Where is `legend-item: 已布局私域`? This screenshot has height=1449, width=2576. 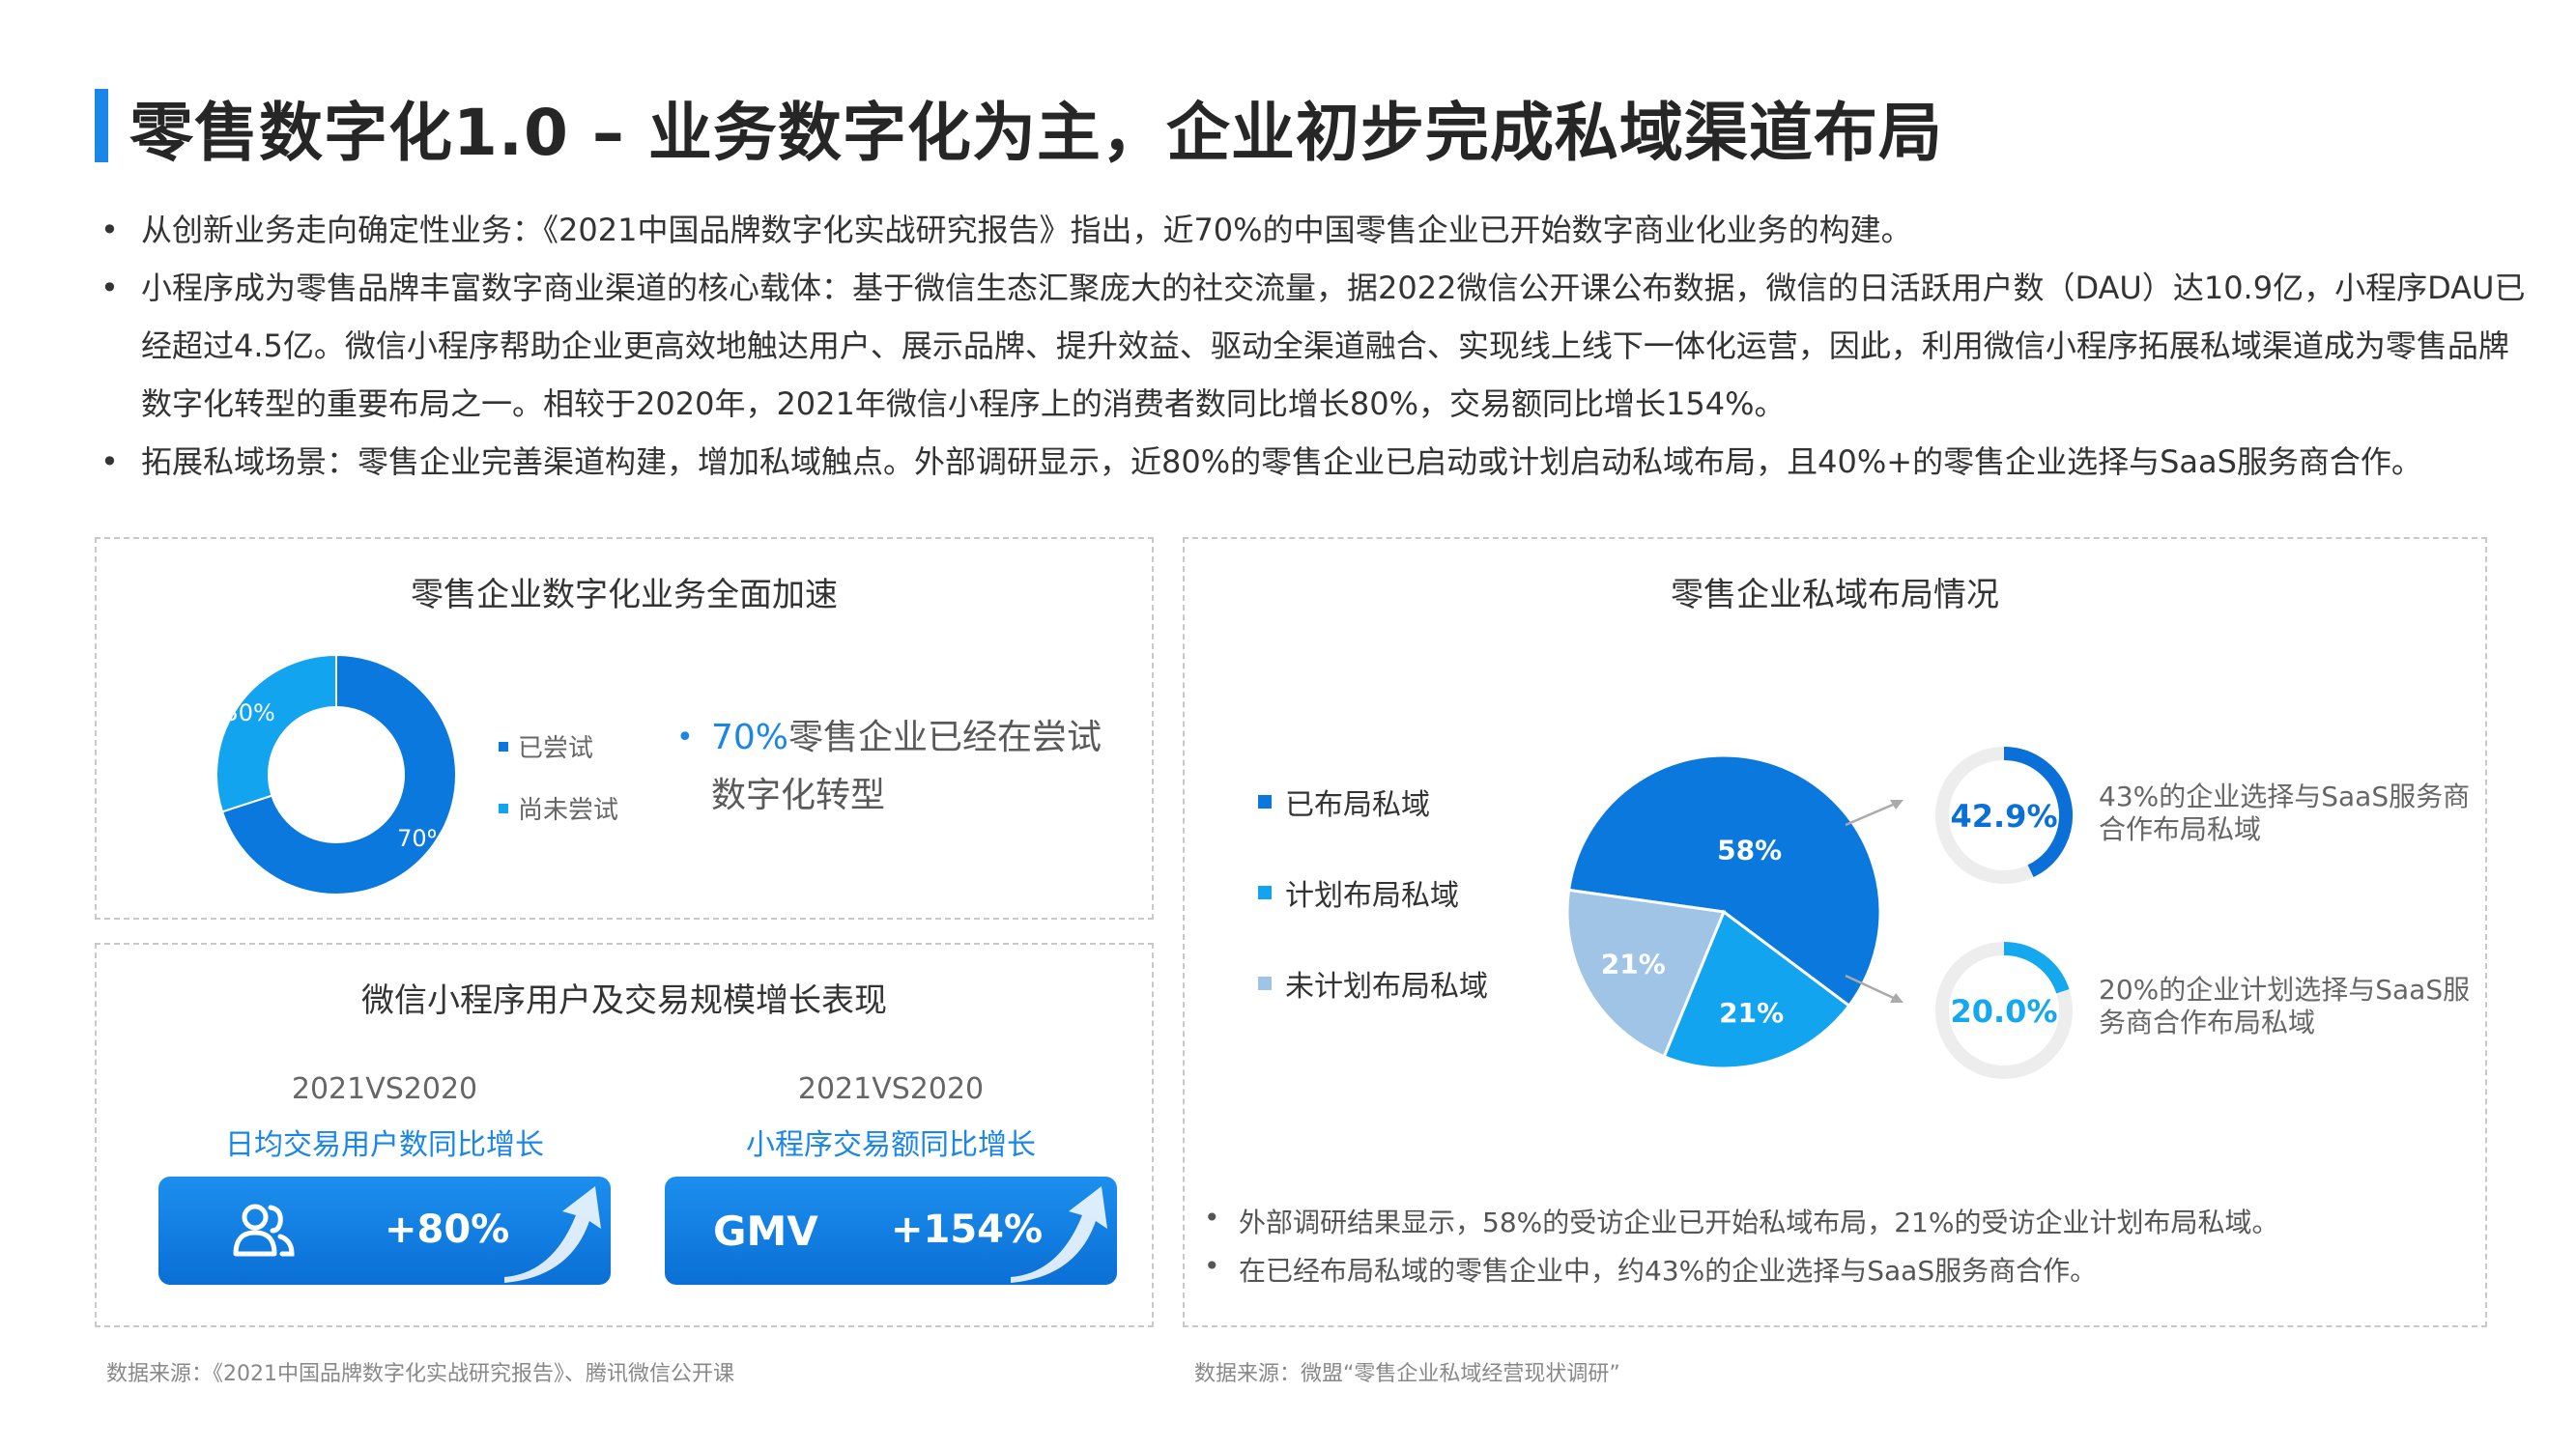 legend-item: 已布局私域 is located at coordinates (1344, 802).